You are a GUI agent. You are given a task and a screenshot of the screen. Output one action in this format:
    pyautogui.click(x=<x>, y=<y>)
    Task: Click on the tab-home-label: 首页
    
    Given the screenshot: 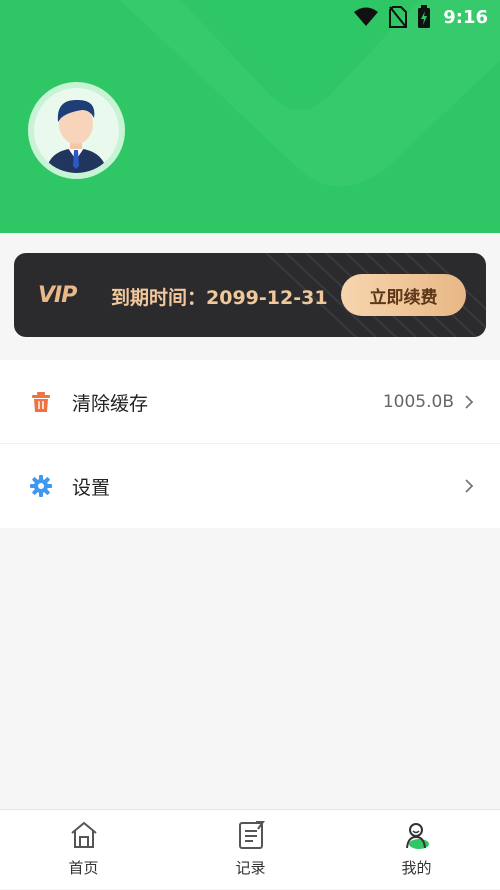 What is the action you would take?
    pyautogui.click(x=83, y=868)
    